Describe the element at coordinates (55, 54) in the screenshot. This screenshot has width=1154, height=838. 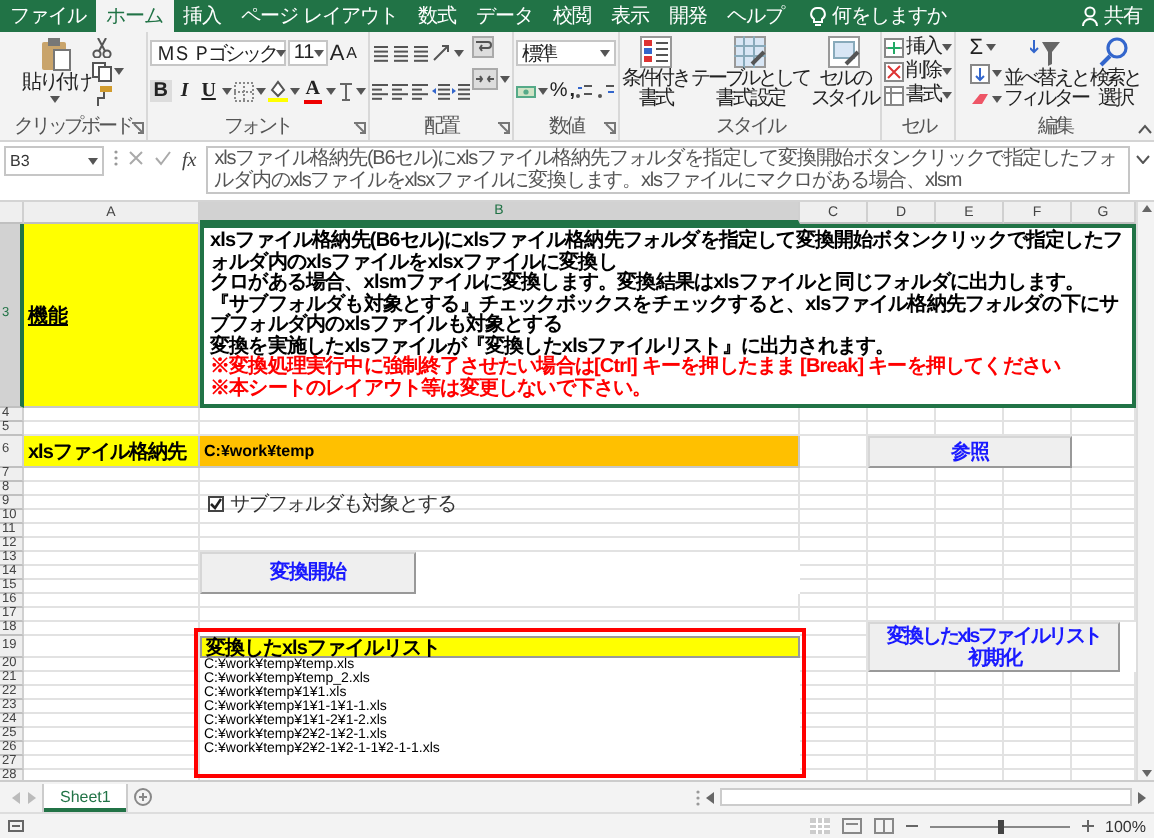
I see `clipboard-icon` at that location.